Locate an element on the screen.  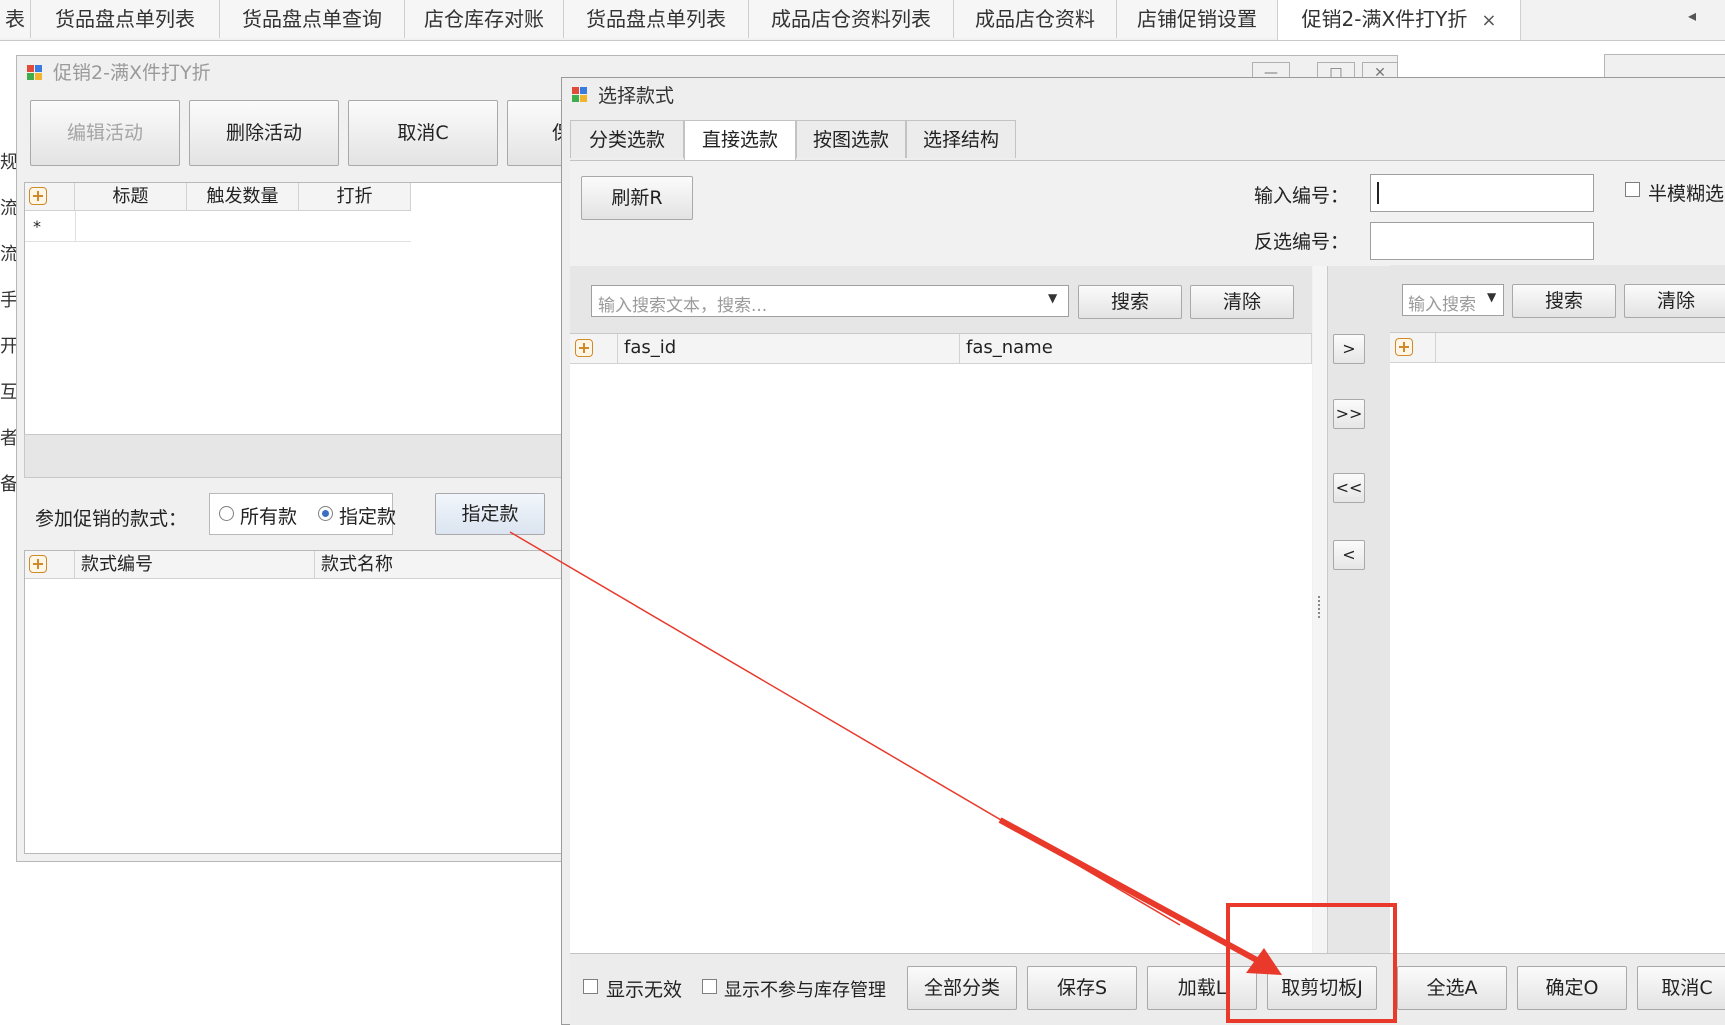
annotation-highlight-box is located at coordinates (1311, 963).